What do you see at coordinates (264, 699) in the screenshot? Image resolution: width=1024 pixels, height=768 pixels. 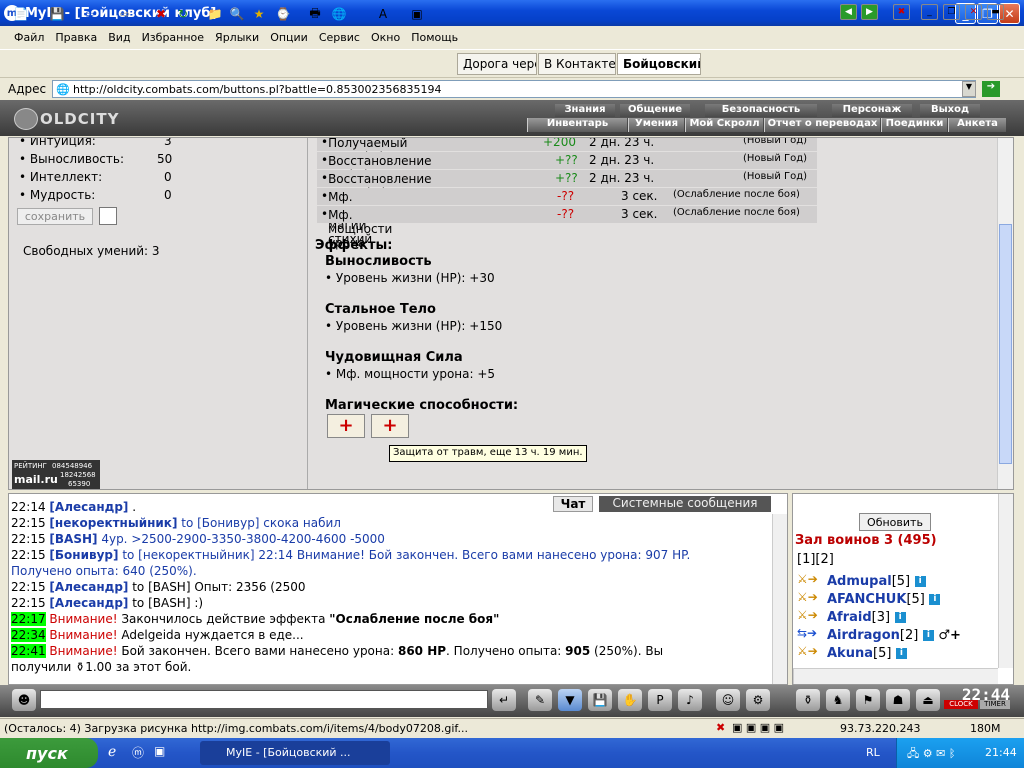 I see `chat-input` at bounding box center [264, 699].